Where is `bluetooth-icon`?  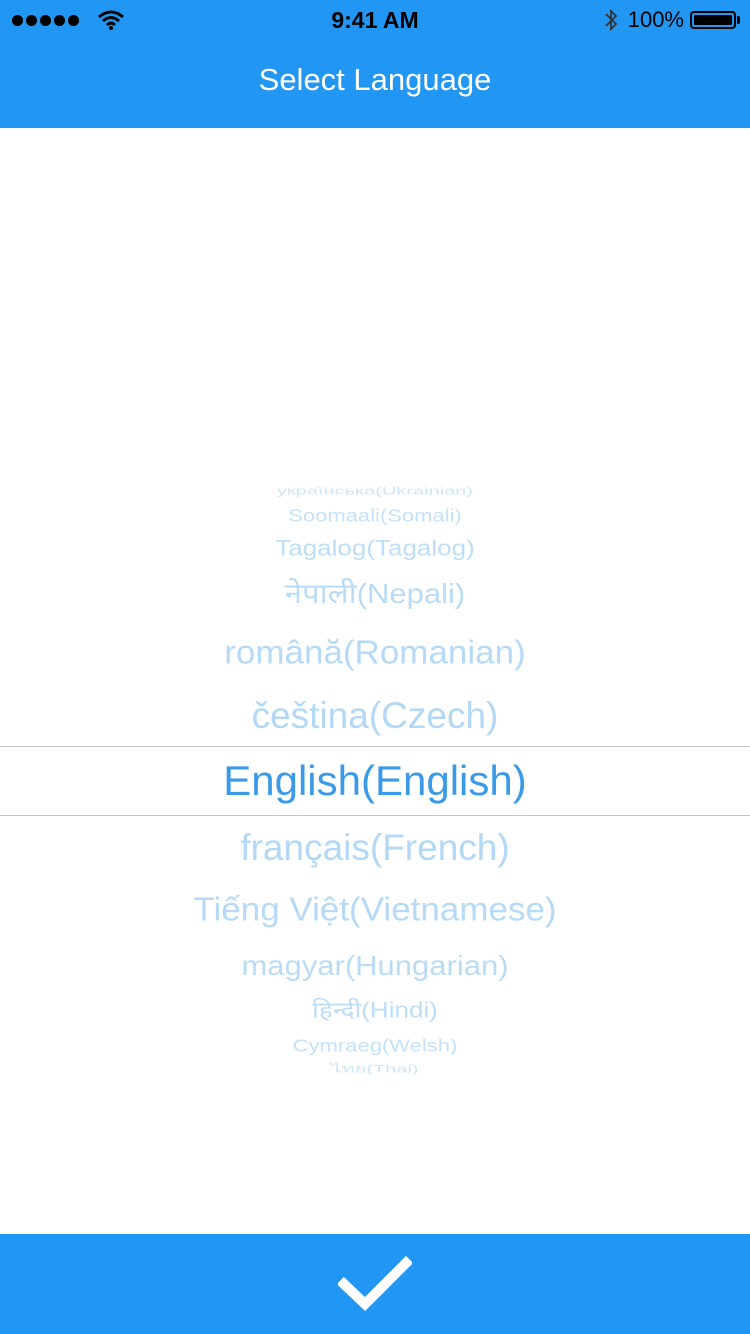 bluetooth-icon is located at coordinates (611, 20).